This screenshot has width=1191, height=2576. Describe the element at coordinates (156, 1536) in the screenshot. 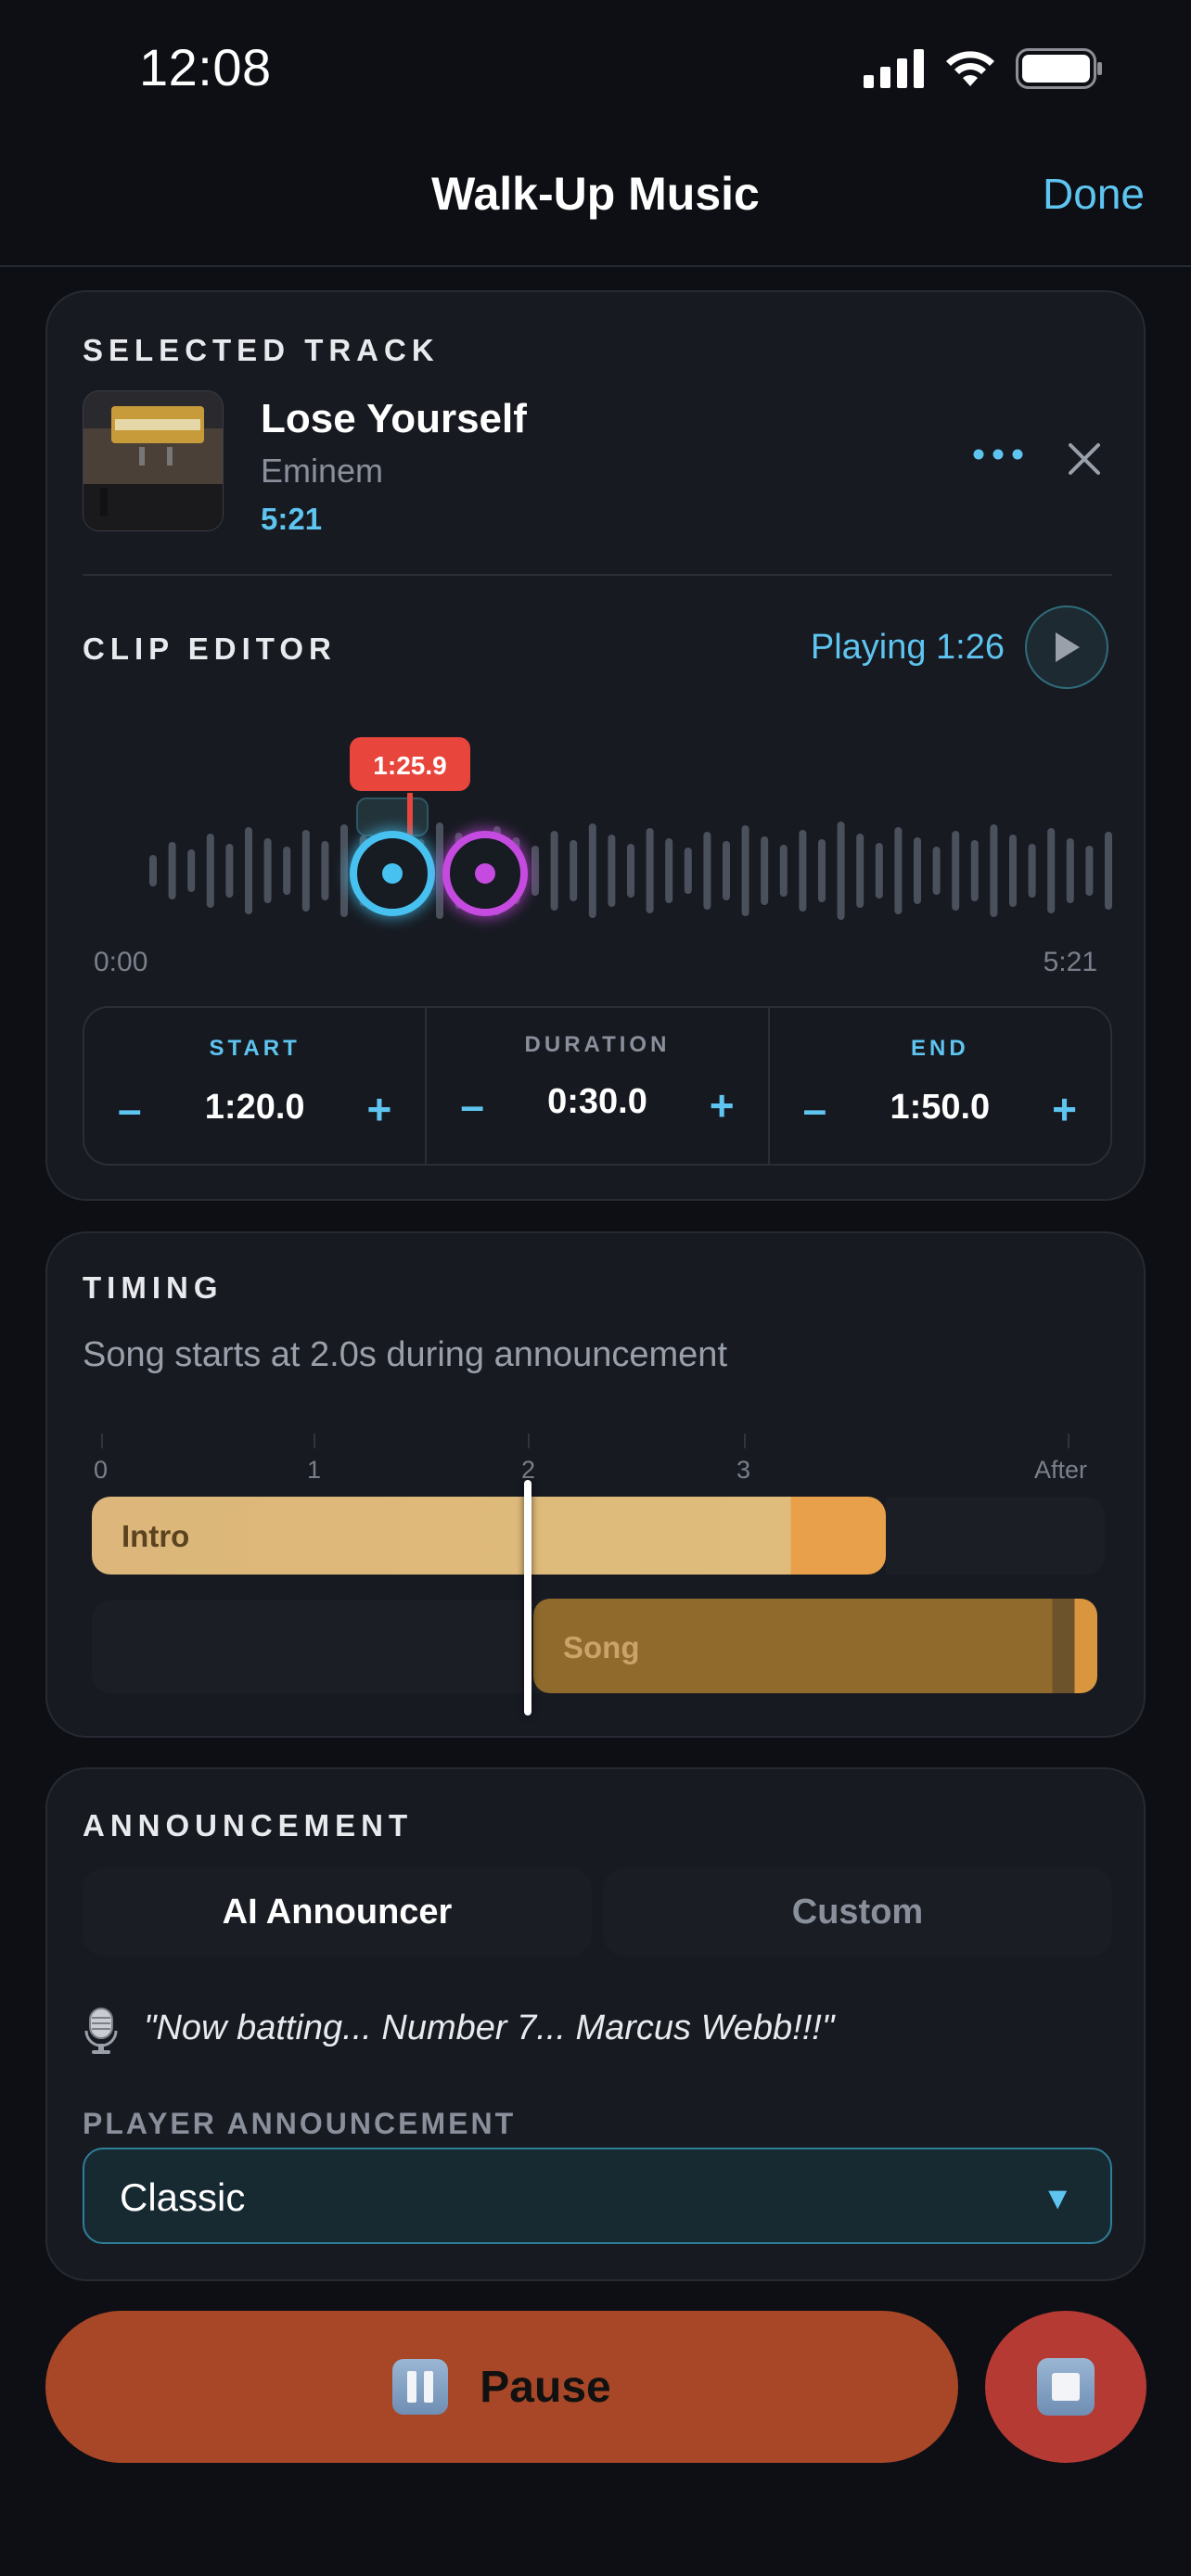

I see `intro-label: Intro` at that location.